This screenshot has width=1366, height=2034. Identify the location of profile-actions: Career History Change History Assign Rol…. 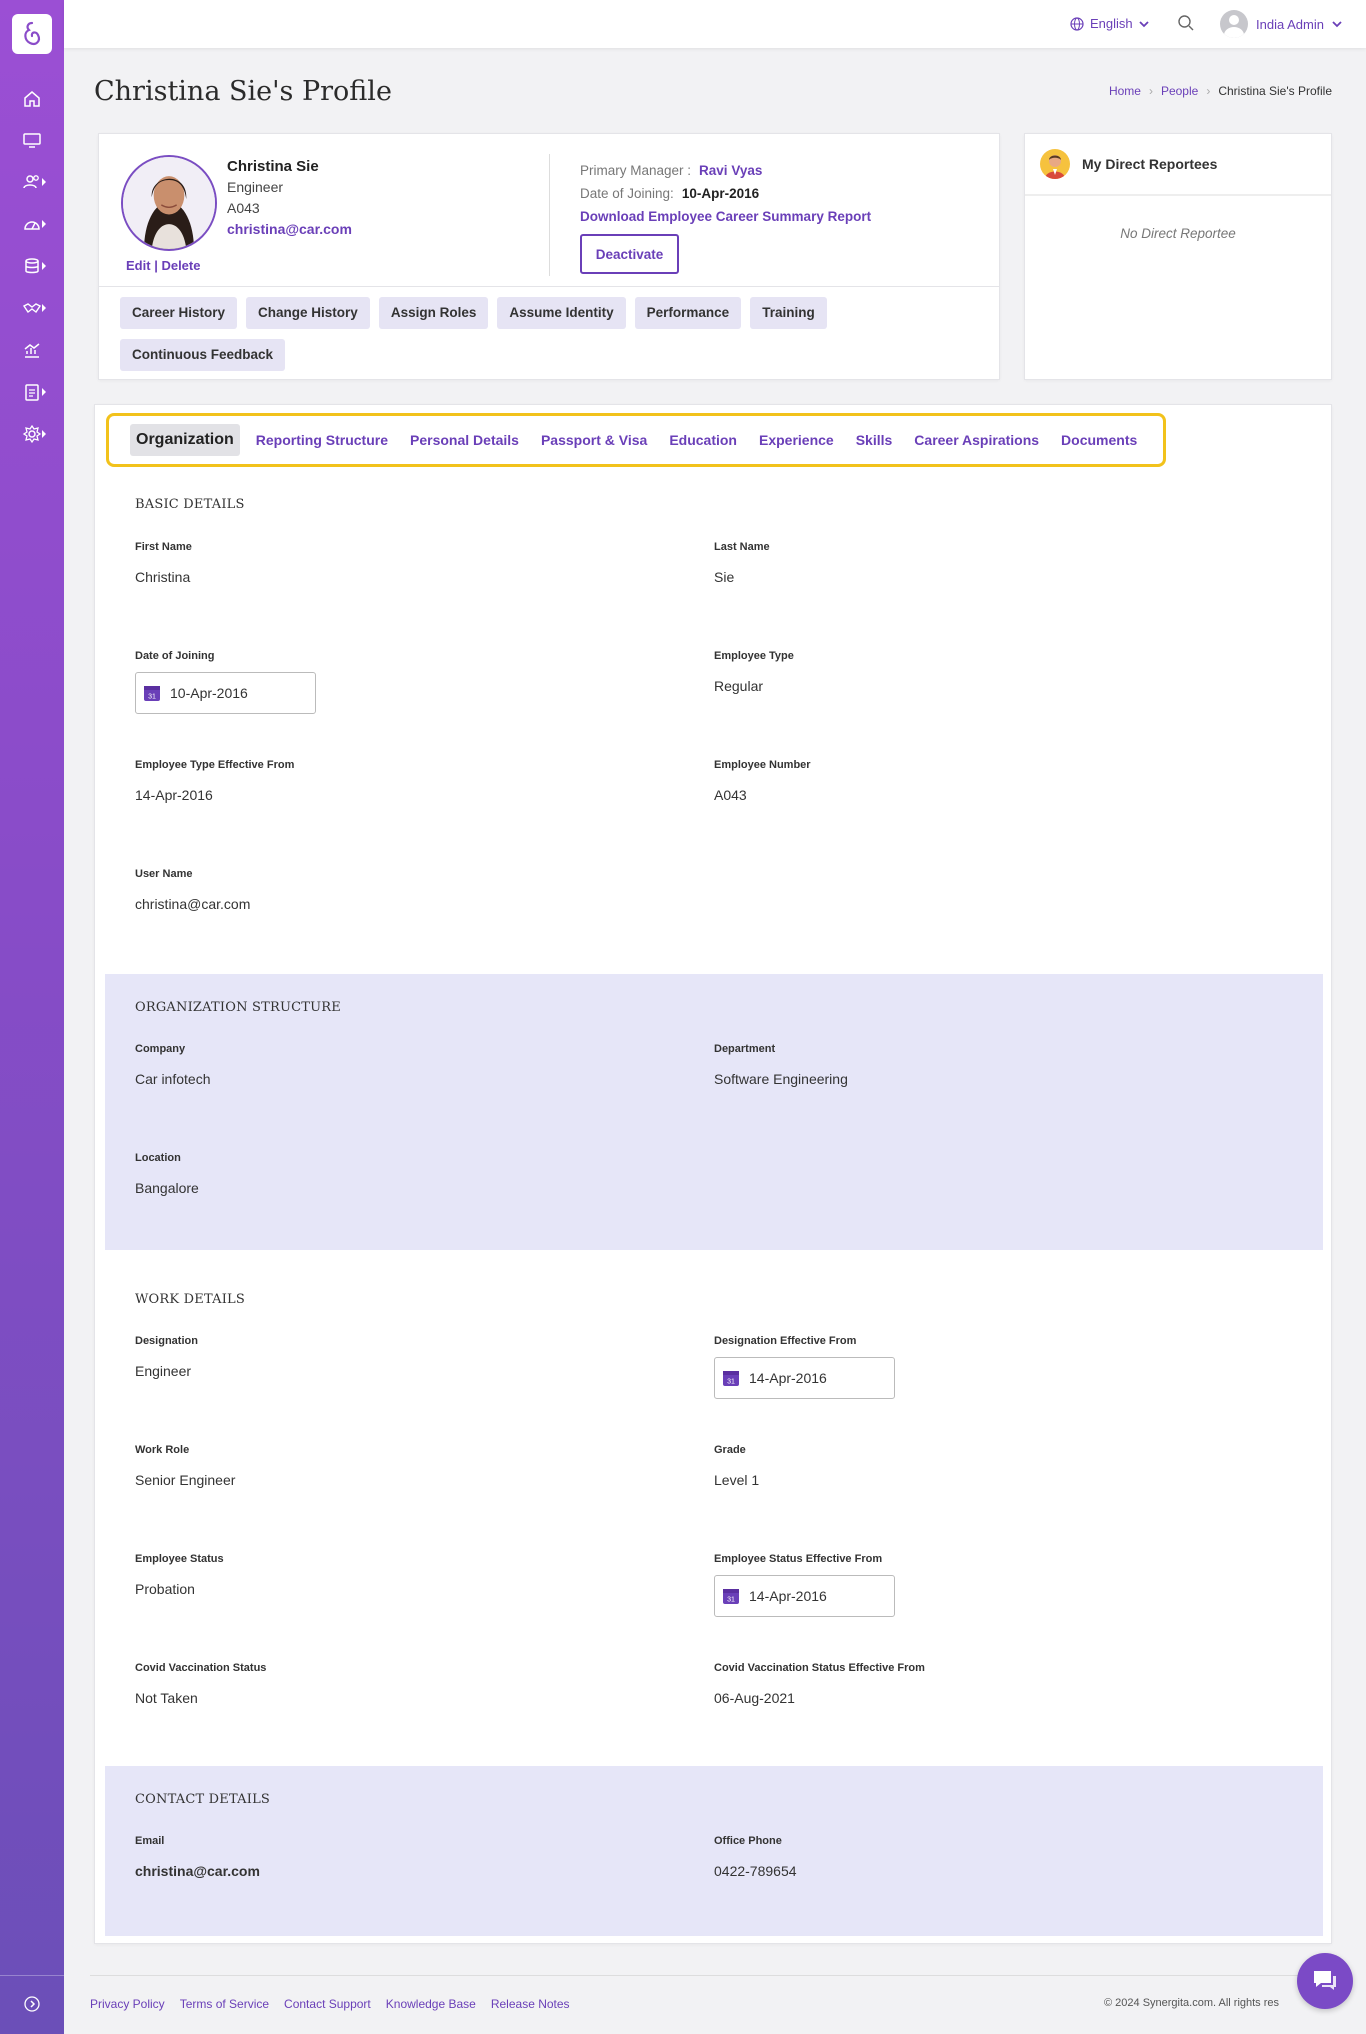
(550, 334).